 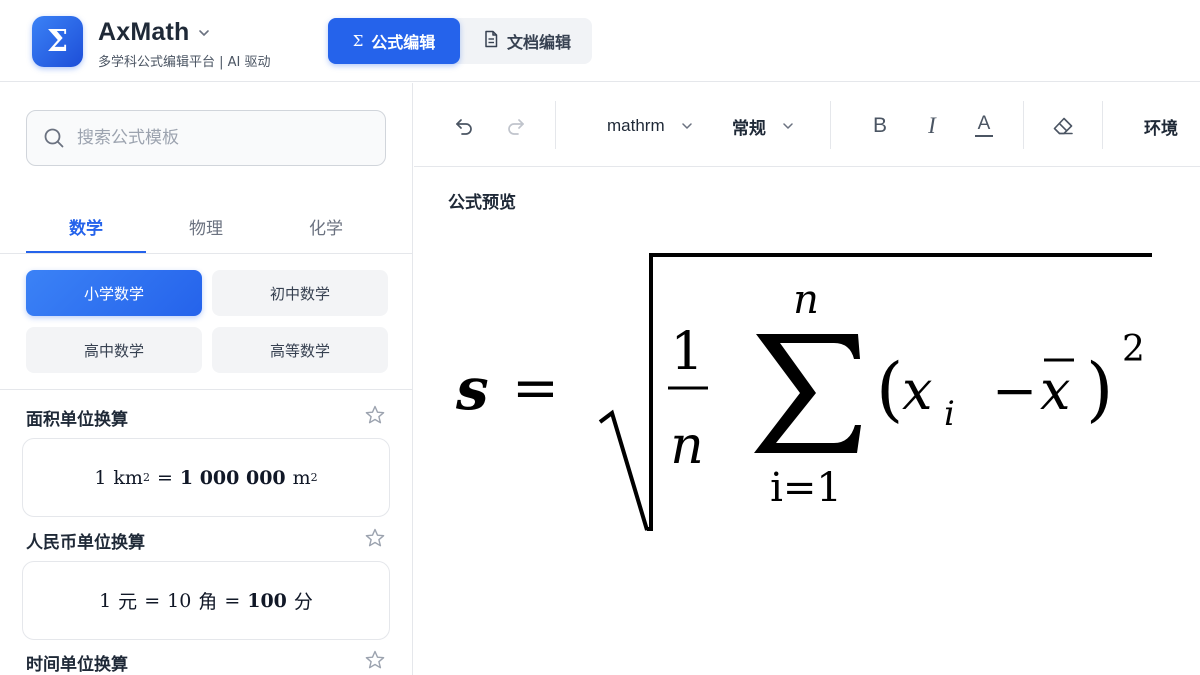 I want to click on mode-switcher: Σ 公式编辑 文档编辑, so click(x=460, y=41).